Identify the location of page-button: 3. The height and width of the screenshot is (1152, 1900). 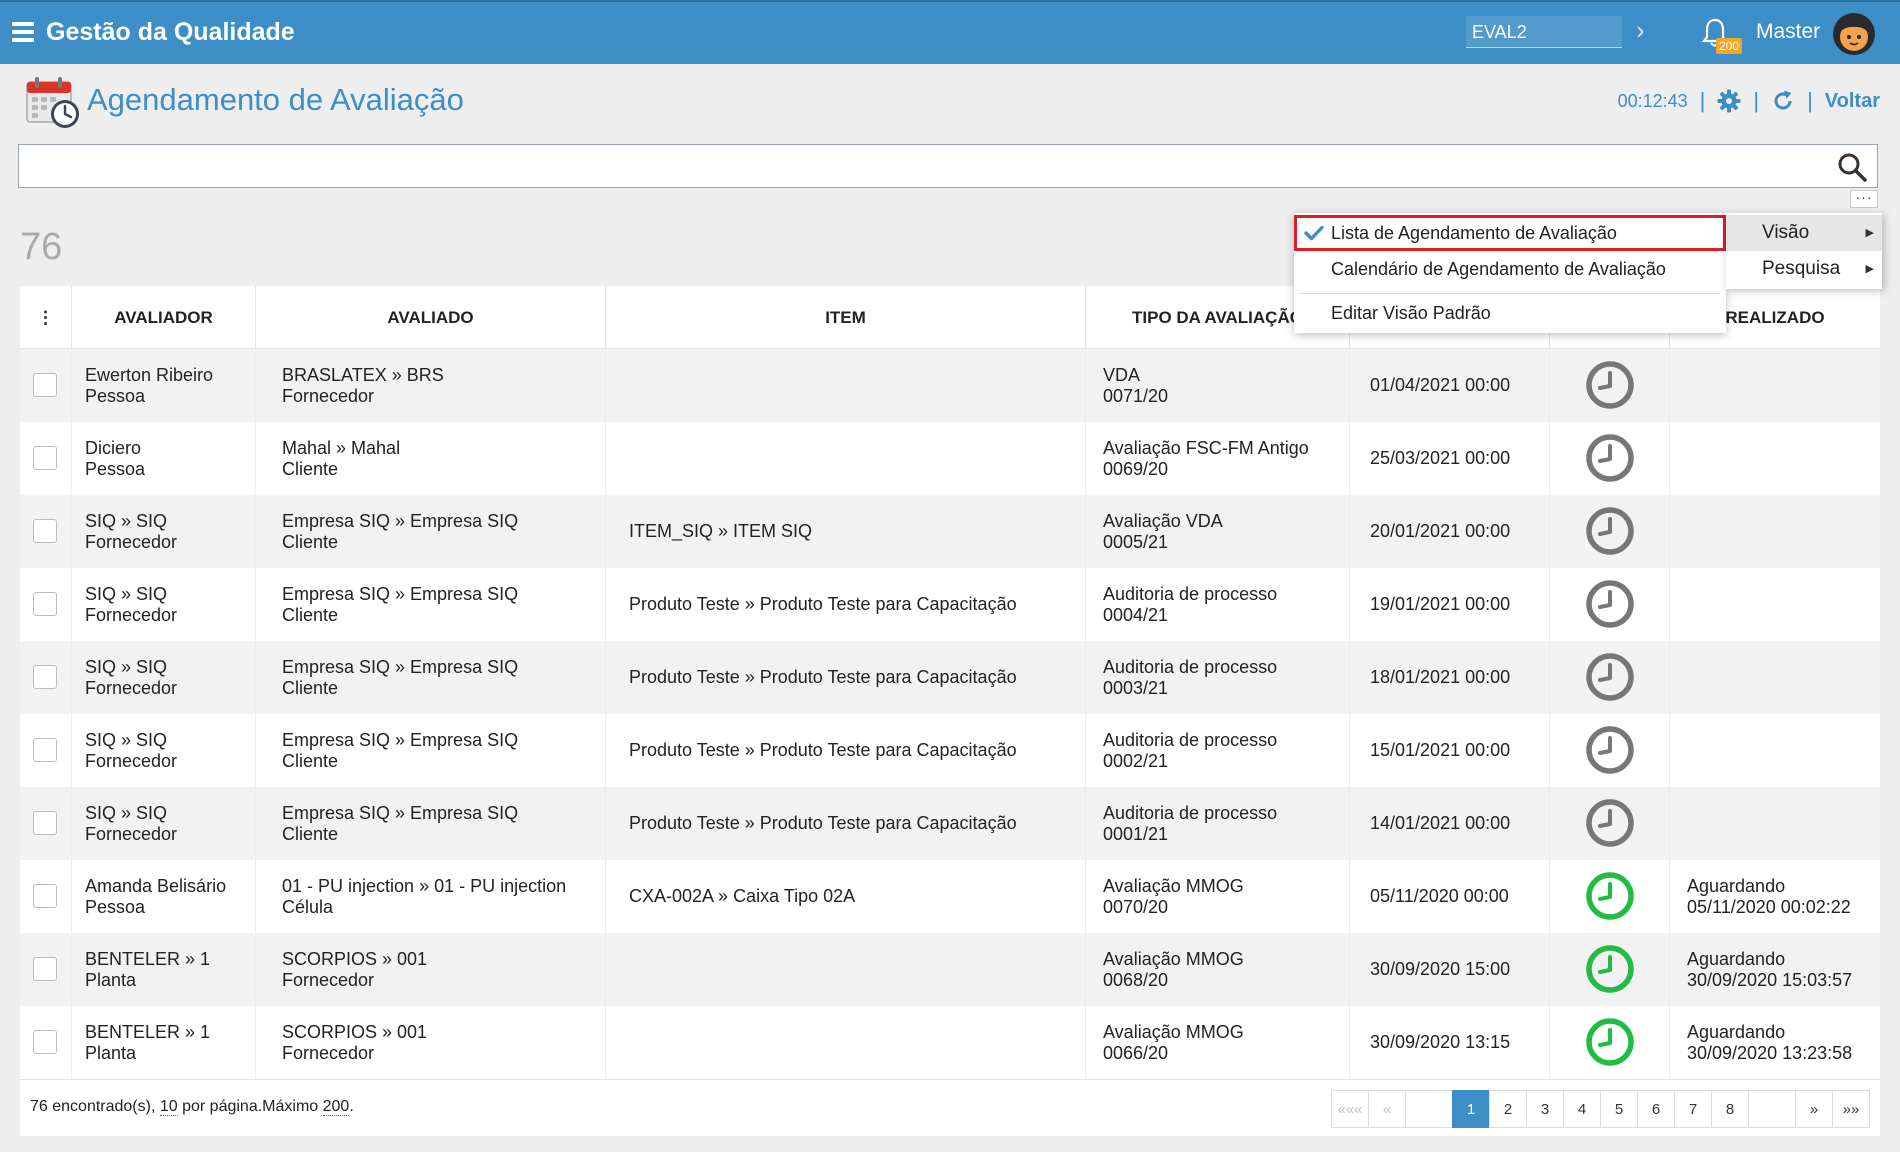
(1545, 1109).